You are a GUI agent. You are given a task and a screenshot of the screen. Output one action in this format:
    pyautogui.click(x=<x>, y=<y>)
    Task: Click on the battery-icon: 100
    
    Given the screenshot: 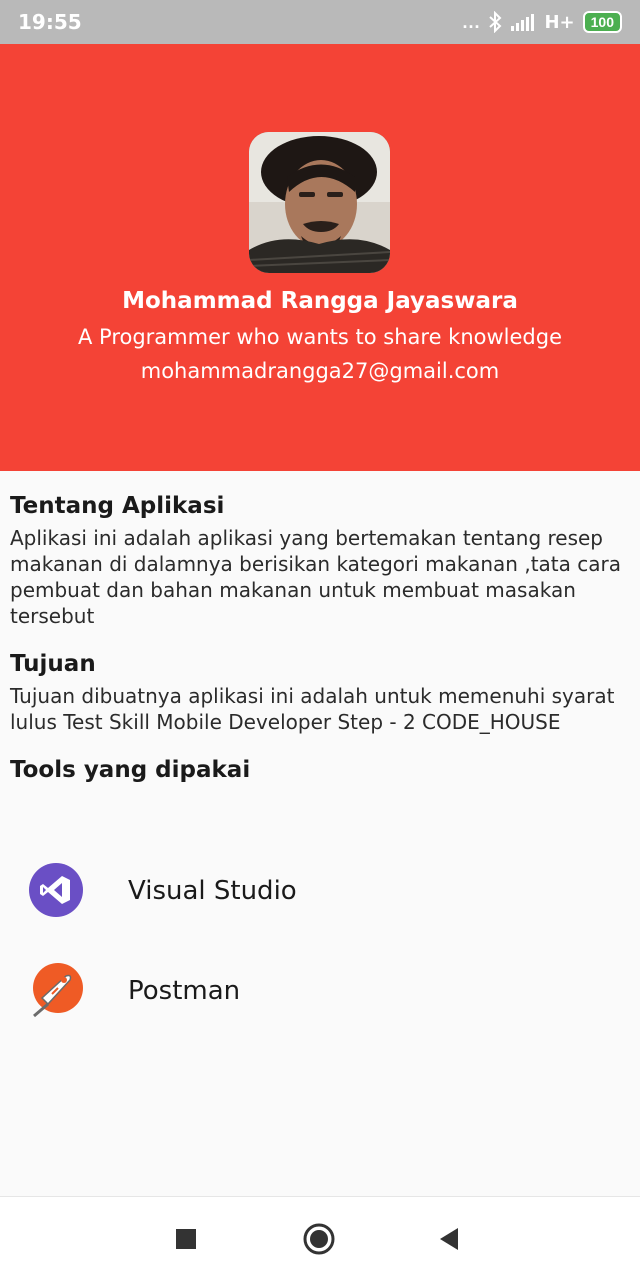 What is the action you would take?
    pyautogui.click(x=602, y=22)
    